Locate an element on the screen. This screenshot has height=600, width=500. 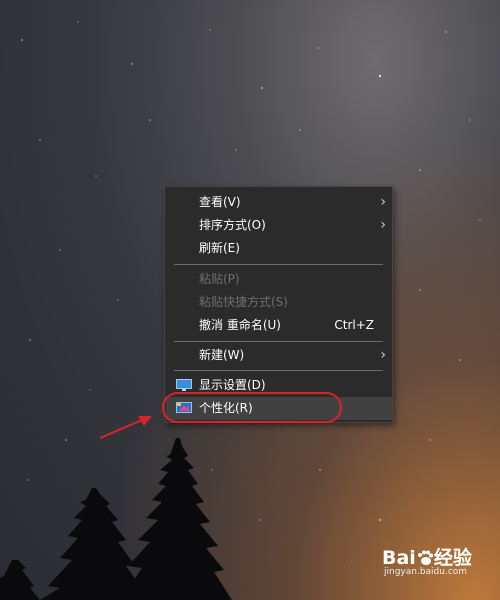
menu-item-undo-rename: 撤消 重命名(U) Ctrl+Z is located at coordinates (279, 325).